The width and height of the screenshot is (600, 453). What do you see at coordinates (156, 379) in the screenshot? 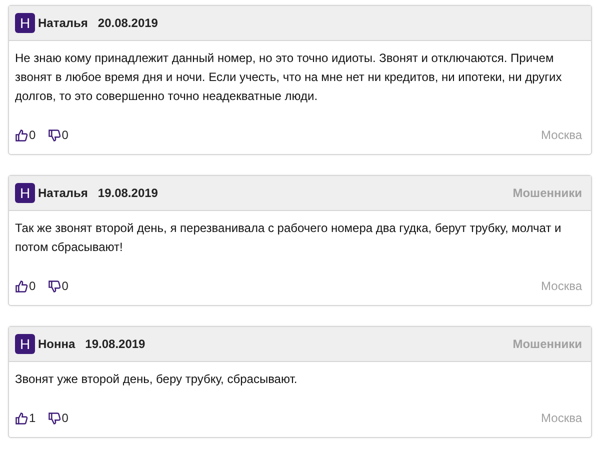
I see `review-text: Звонят уже второй день, беру трубку, сбрасывают.` at bounding box center [156, 379].